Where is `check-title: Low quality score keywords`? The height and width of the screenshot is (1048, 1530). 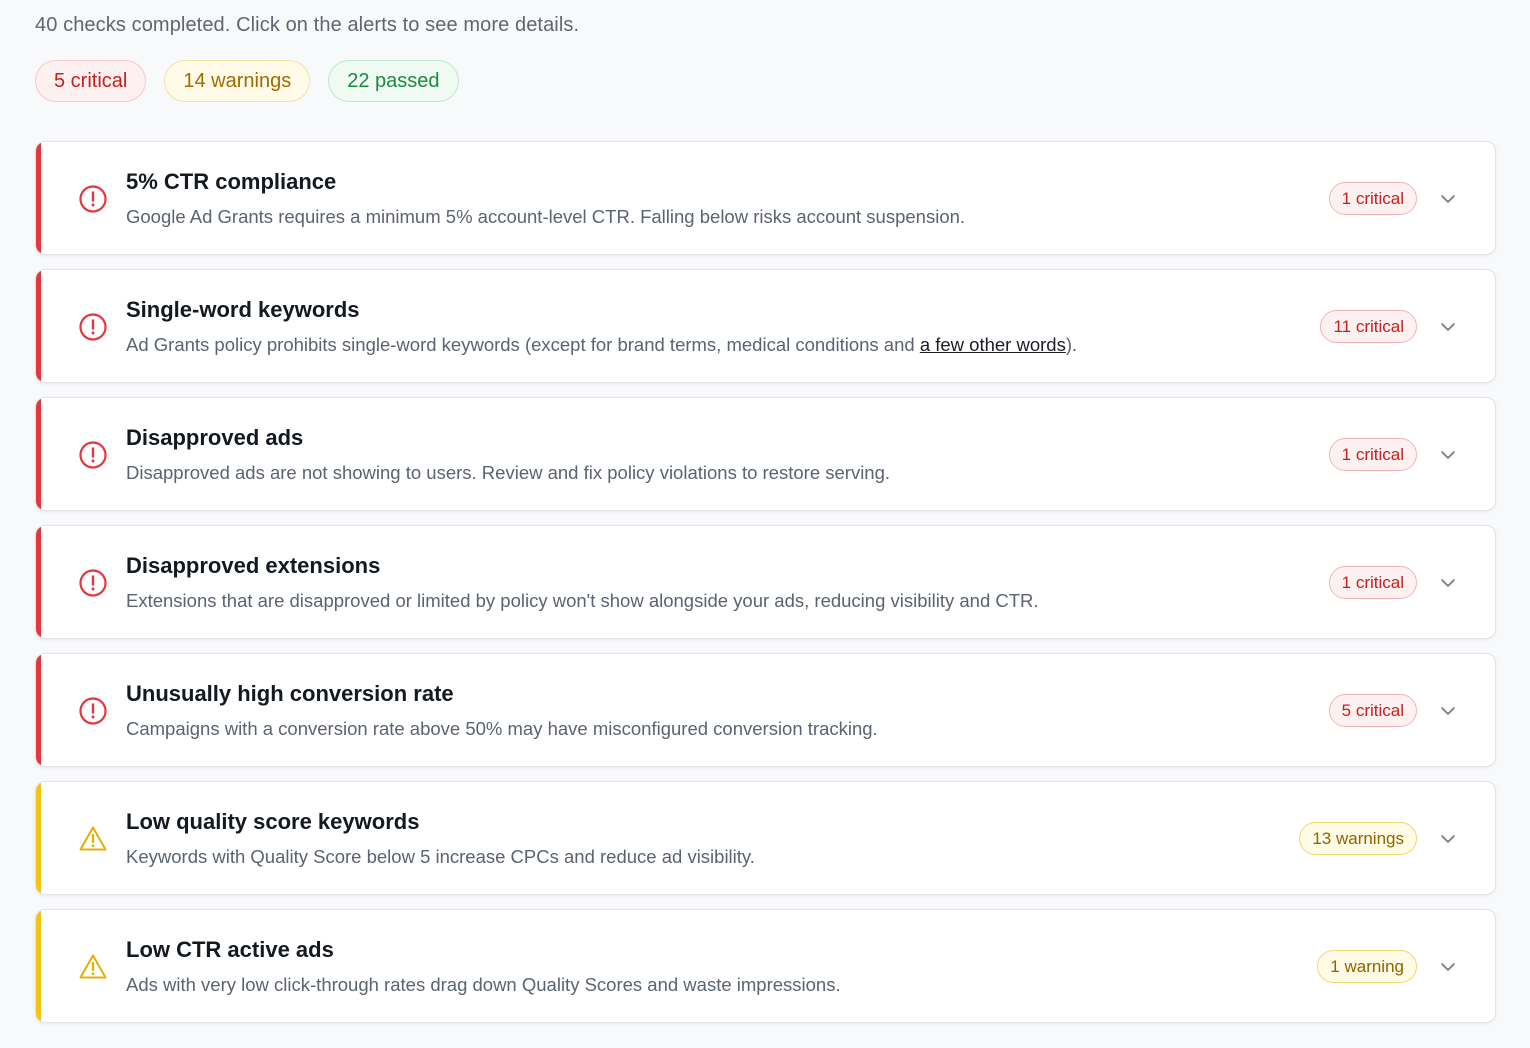
check-title: Low quality score keywords is located at coordinates (273, 821).